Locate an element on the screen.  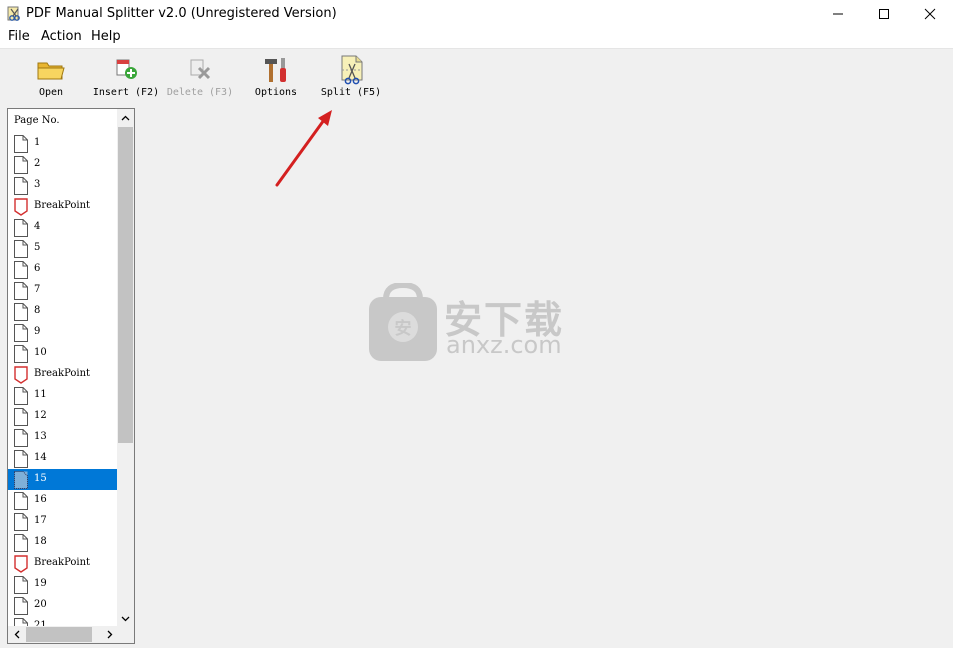
vertical-scrollbar is located at coordinates (125, 368).